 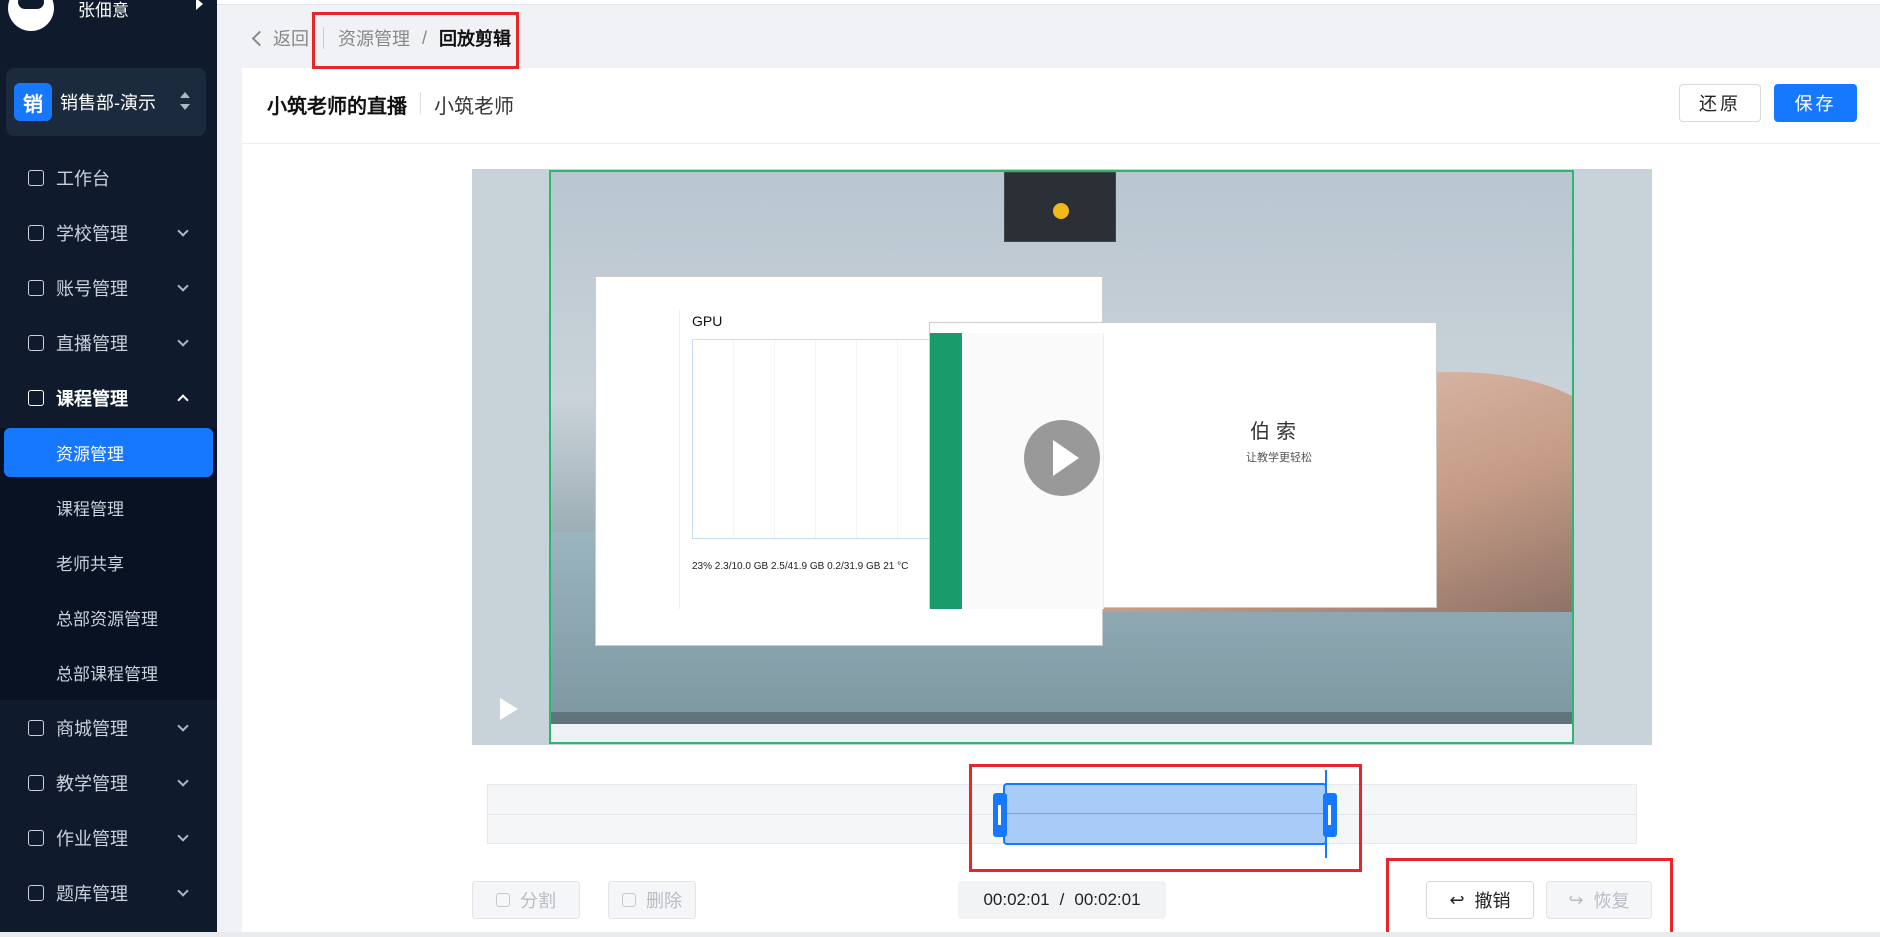 I want to click on playhead, so click(x=1326, y=814).